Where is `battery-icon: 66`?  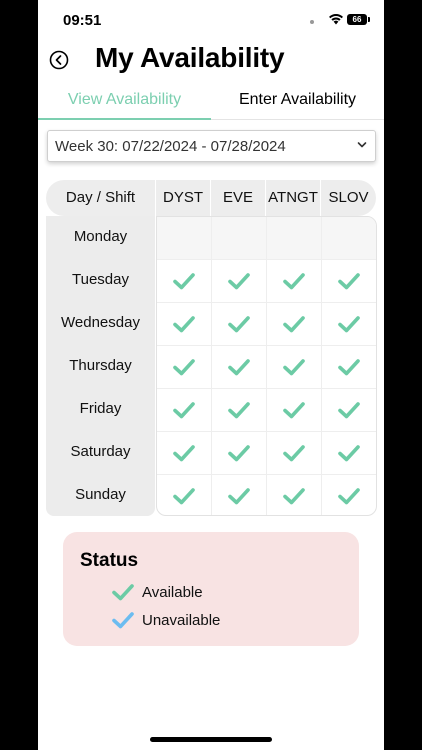
battery-icon: 66 is located at coordinates (357, 19).